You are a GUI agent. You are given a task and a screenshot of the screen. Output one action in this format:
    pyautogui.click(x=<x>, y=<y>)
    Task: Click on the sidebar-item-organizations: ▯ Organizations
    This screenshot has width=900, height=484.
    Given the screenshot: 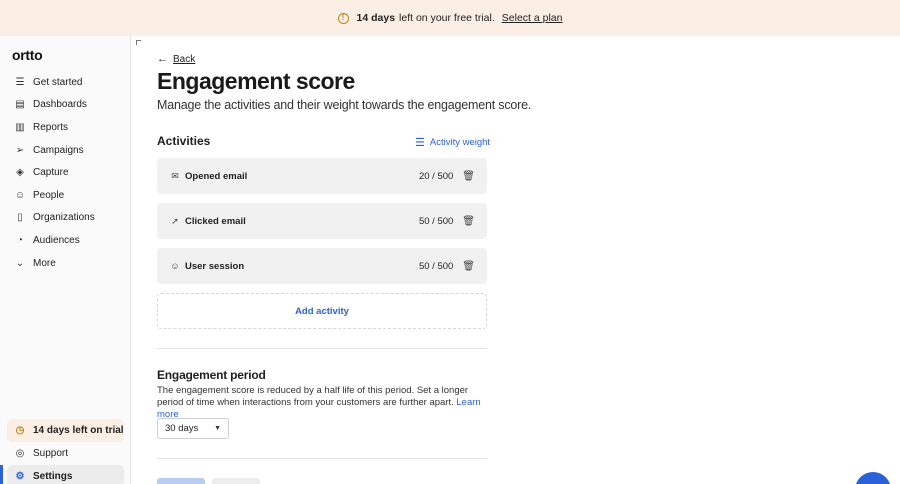 What is the action you would take?
    pyautogui.click(x=65, y=218)
    